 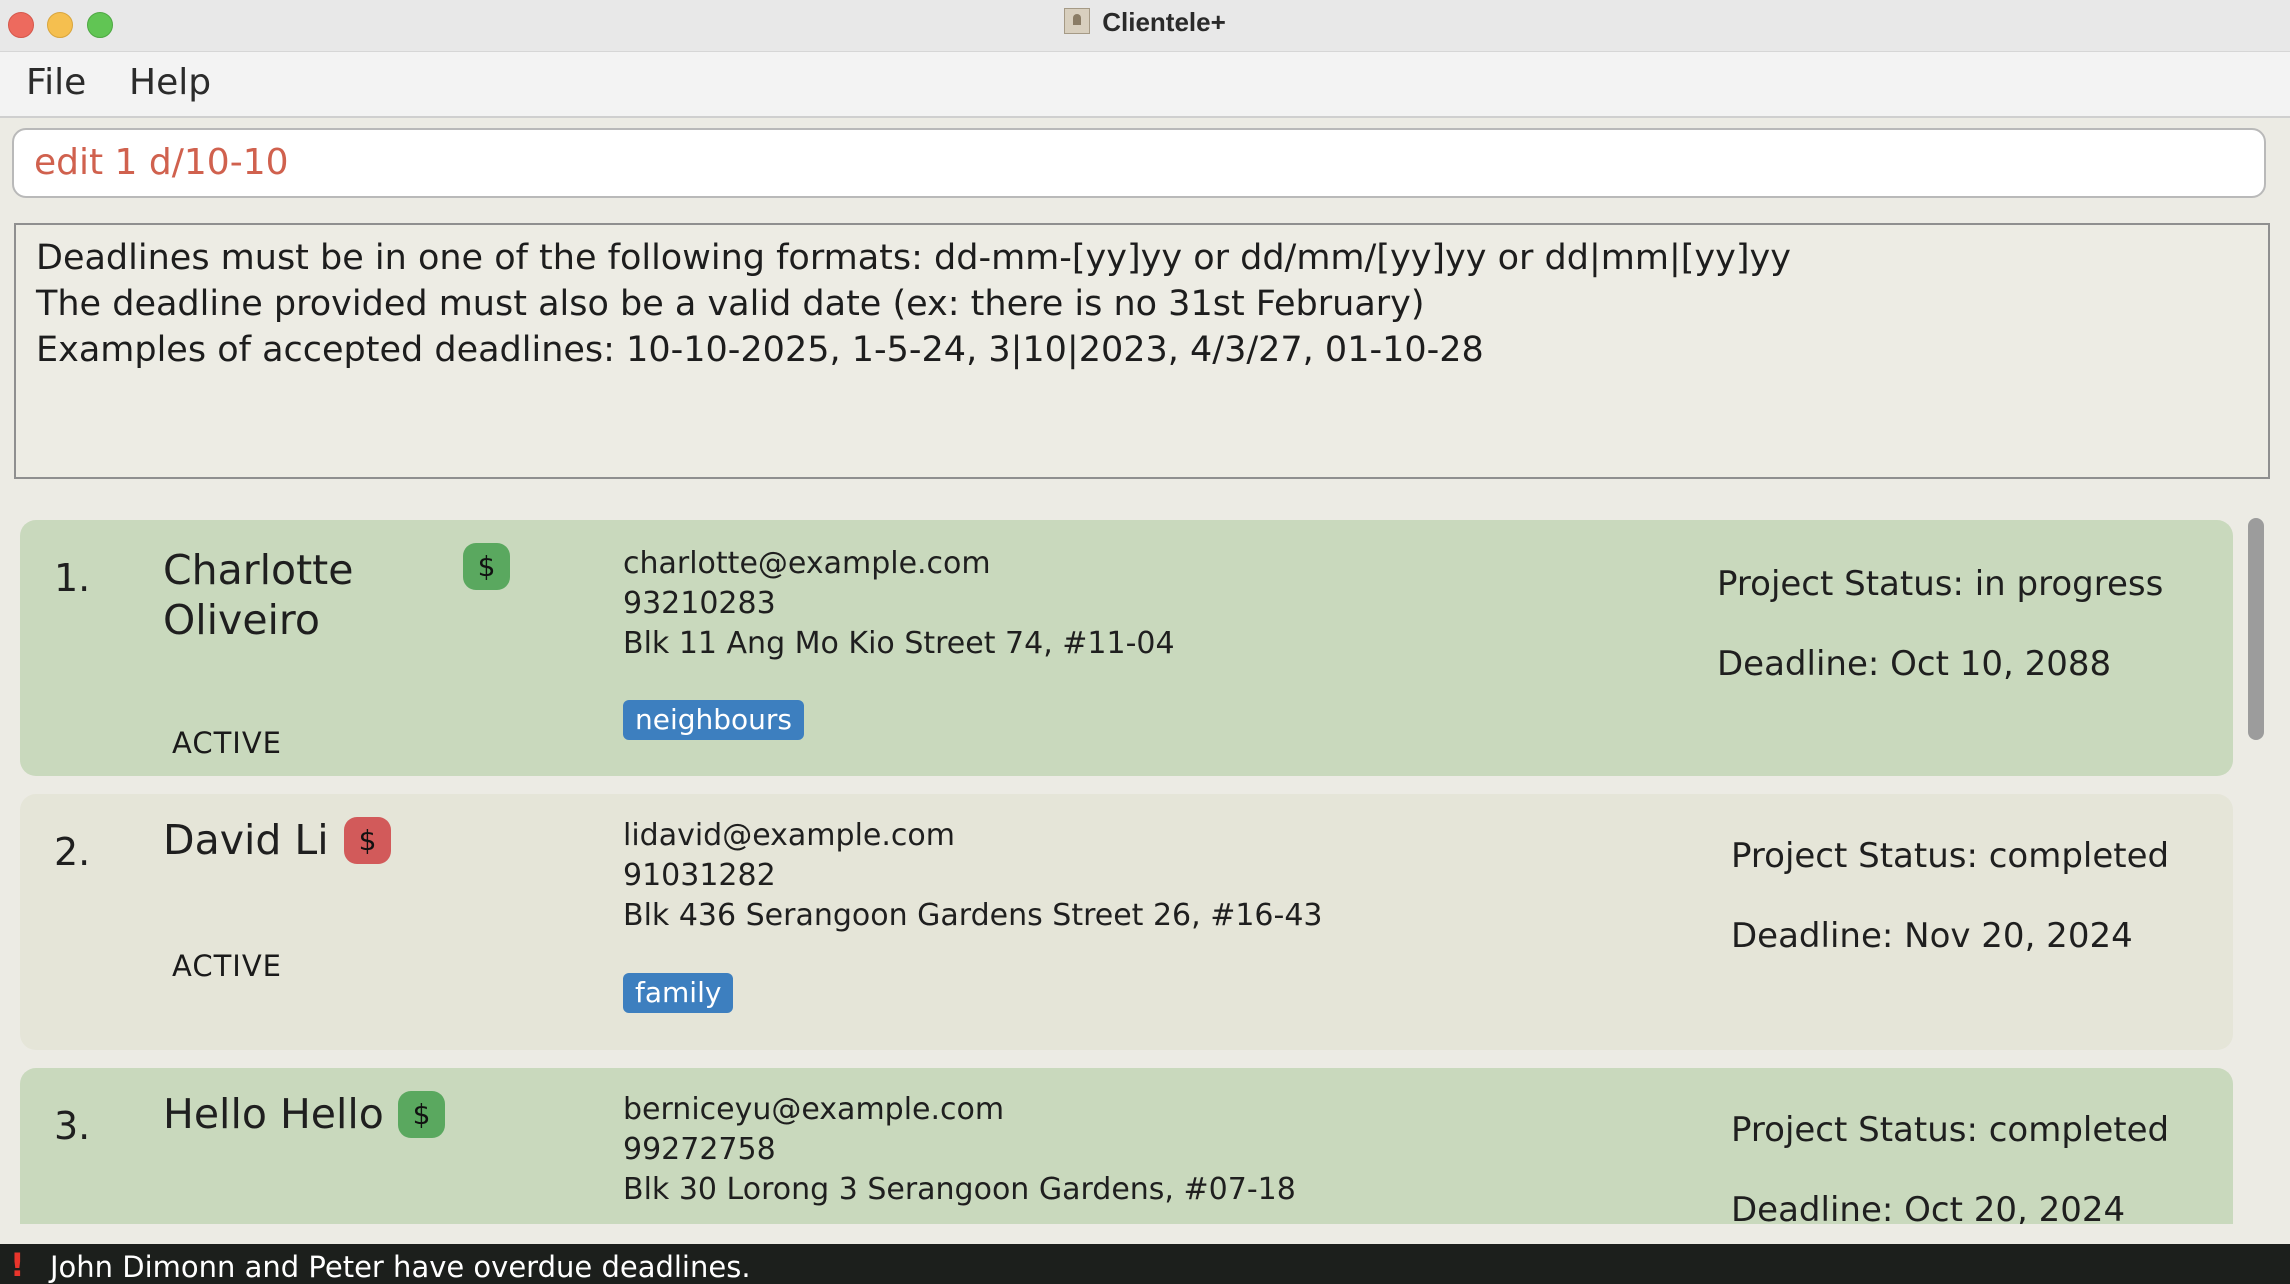 I want to click on payment-unpaid-icon: $, so click(x=367, y=840).